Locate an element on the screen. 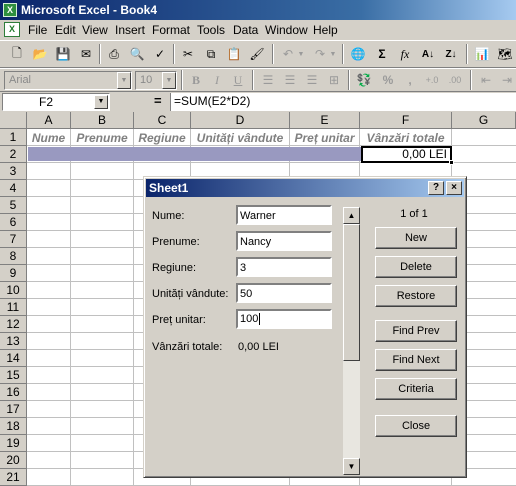 The image size is (516, 486). excel-app-icon: X is located at coordinates (10, 10).